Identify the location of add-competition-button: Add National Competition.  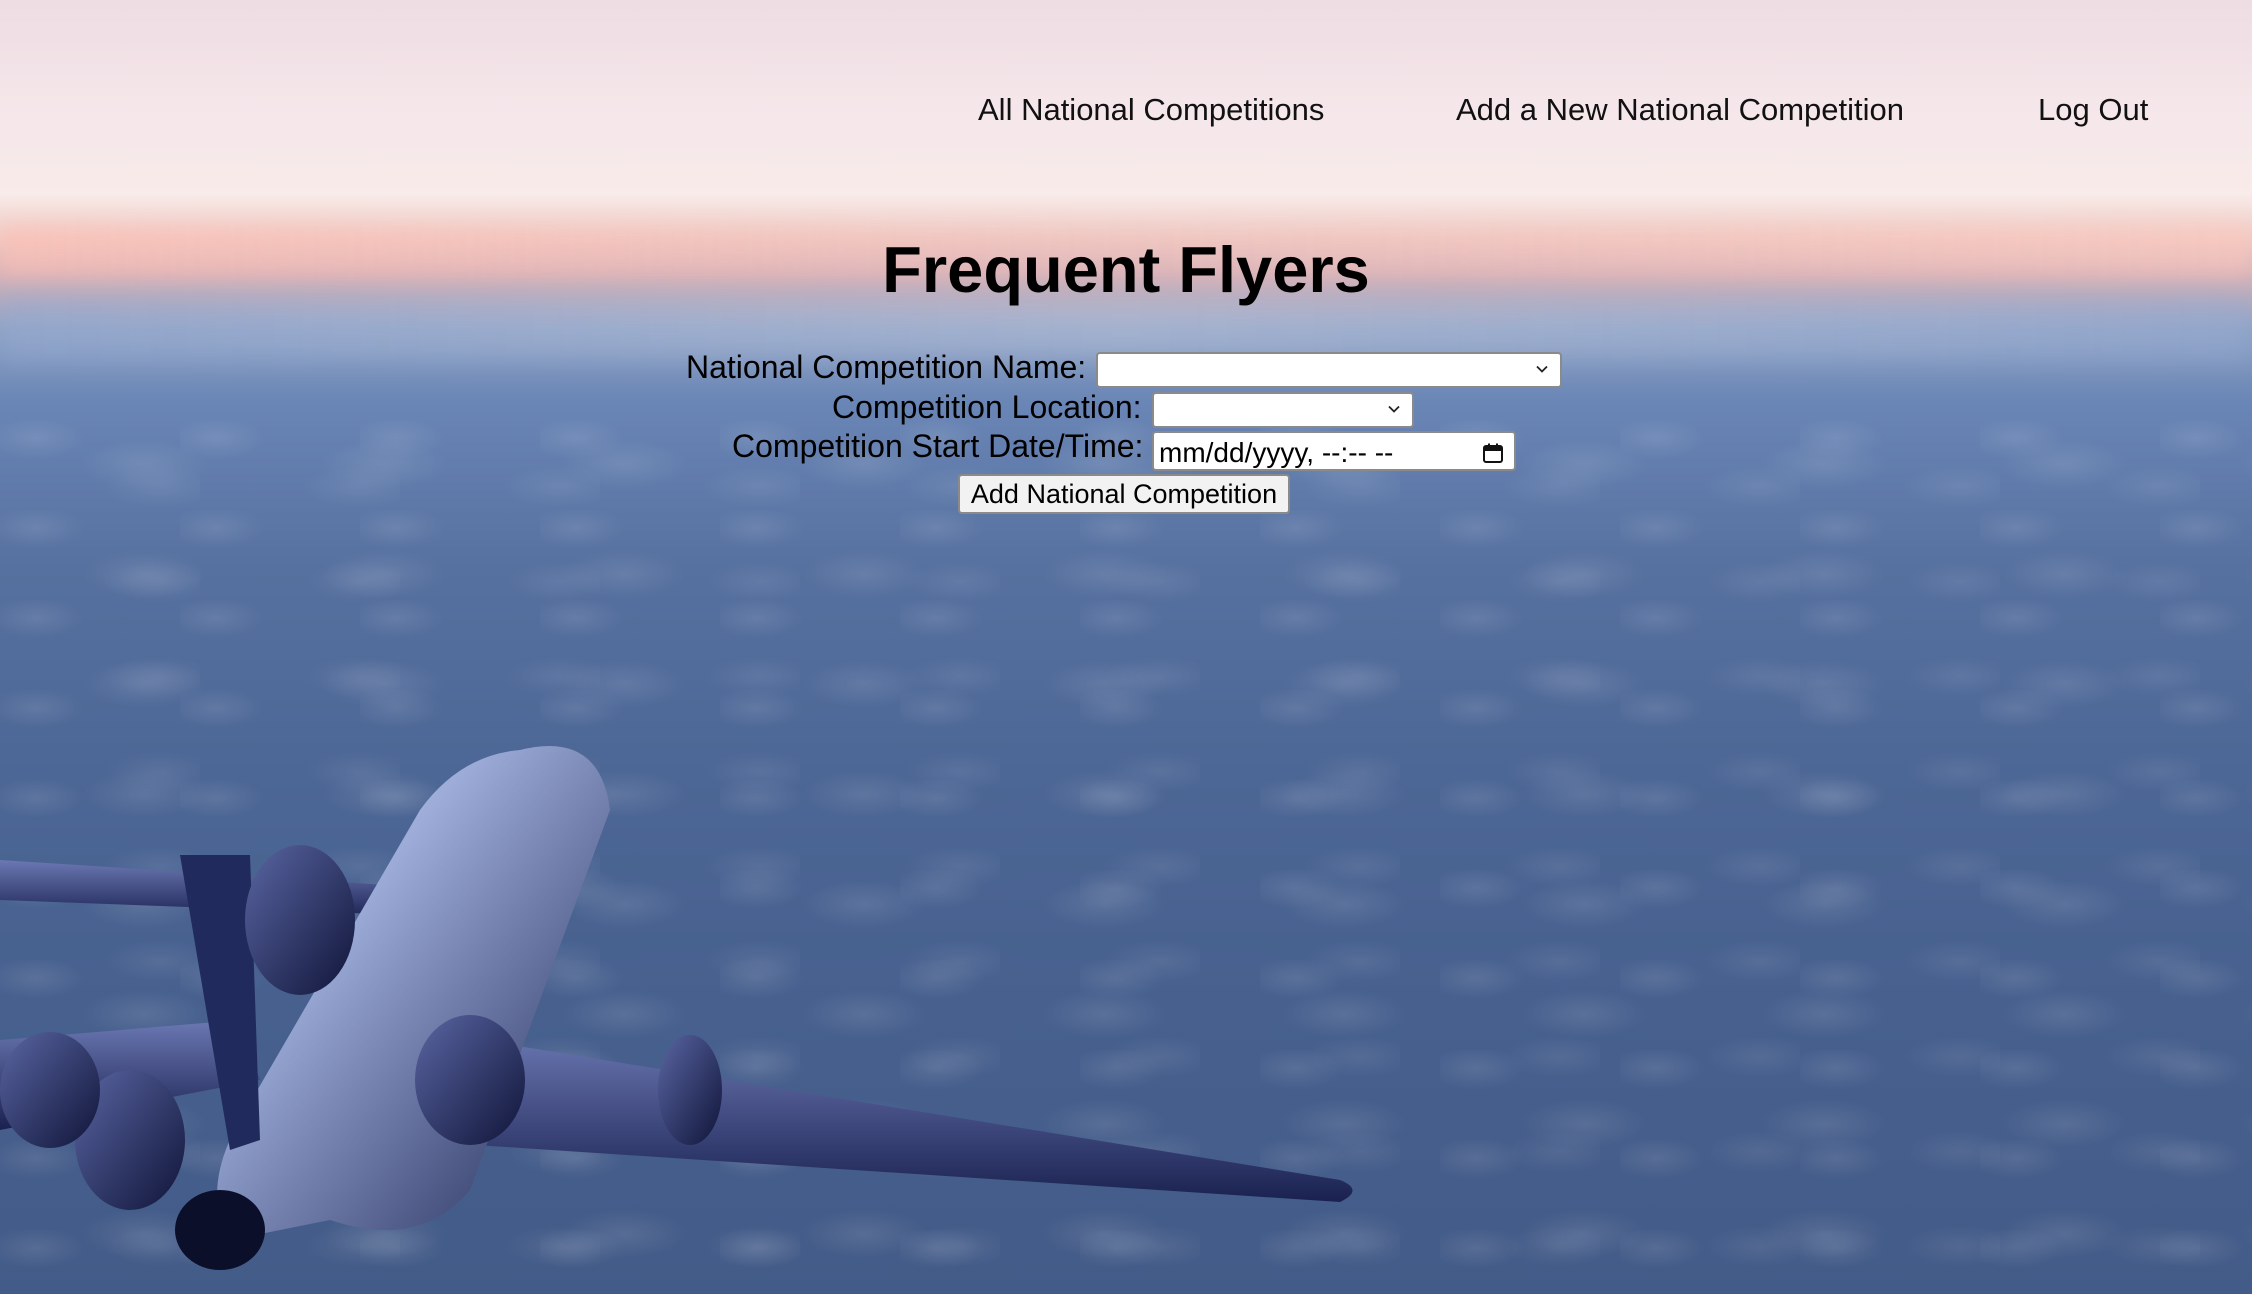
(1124, 494).